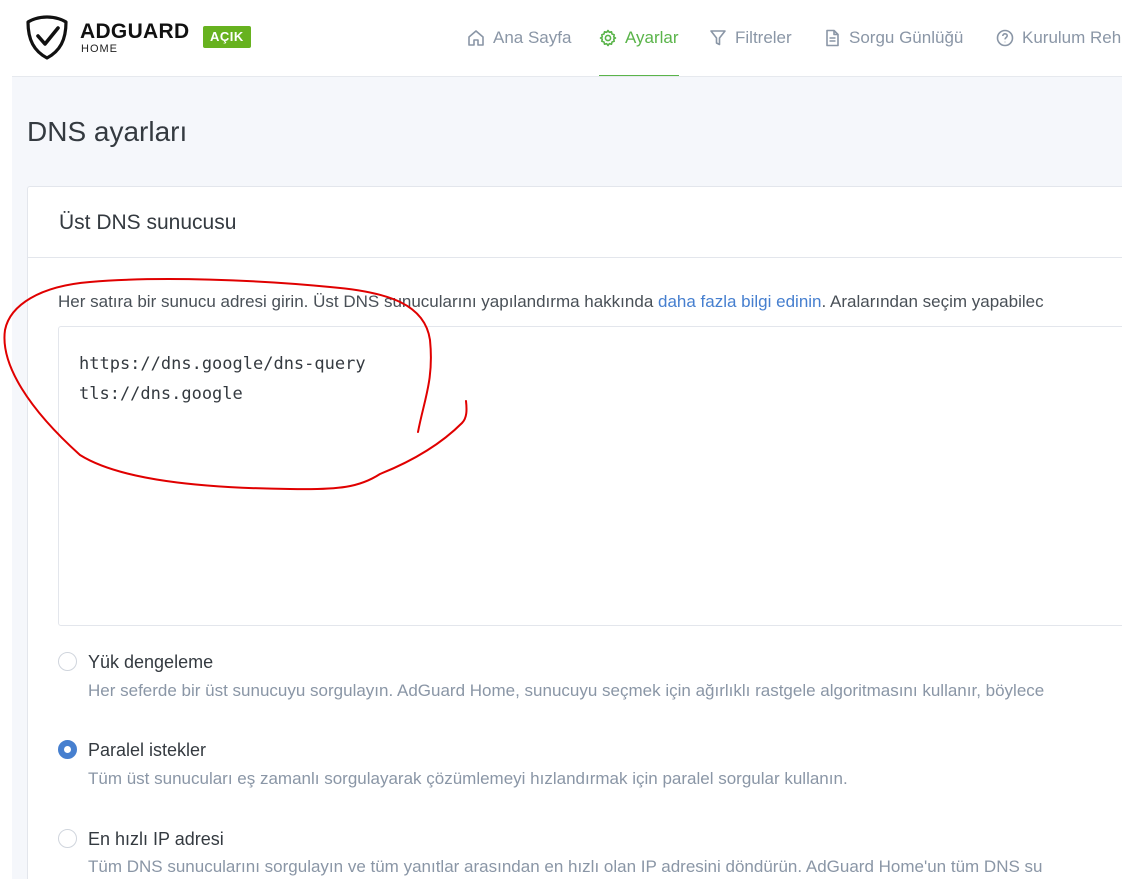 This screenshot has width=1122, height=879. What do you see at coordinates (718, 38) in the screenshot?
I see `filter-icon` at bounding box center [718, 38].